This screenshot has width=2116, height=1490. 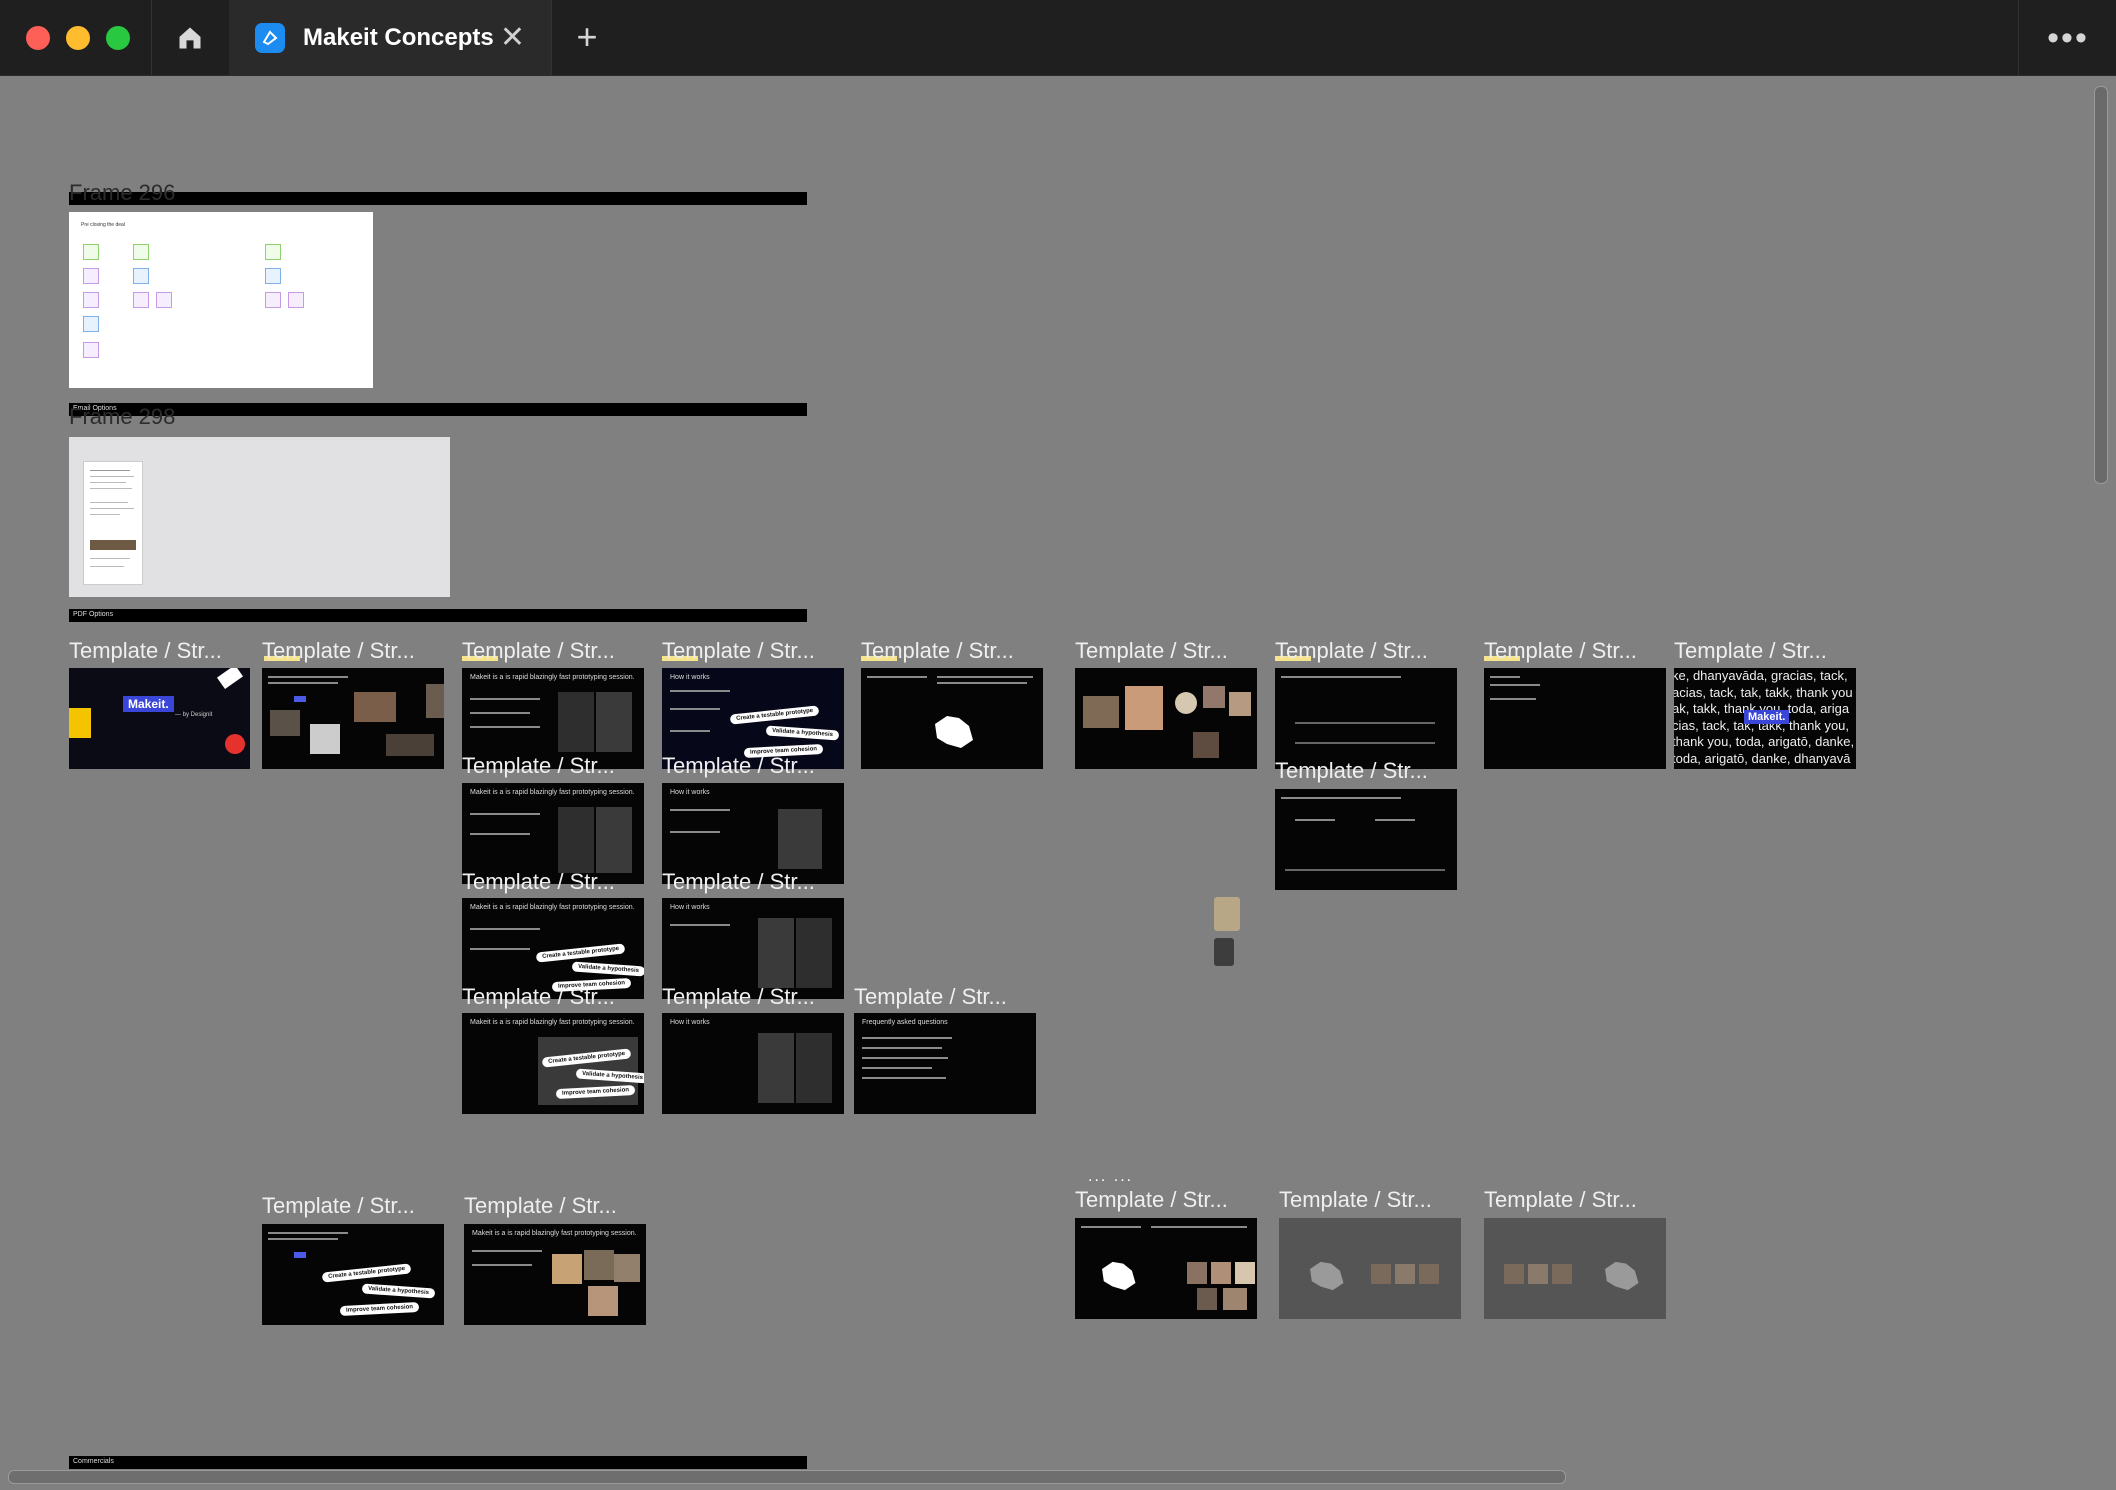 What do you see at coordinates (438, 615) in the screenshot?
I see `section-pdf-options: PDF Options` at bounding box center [438, 615].